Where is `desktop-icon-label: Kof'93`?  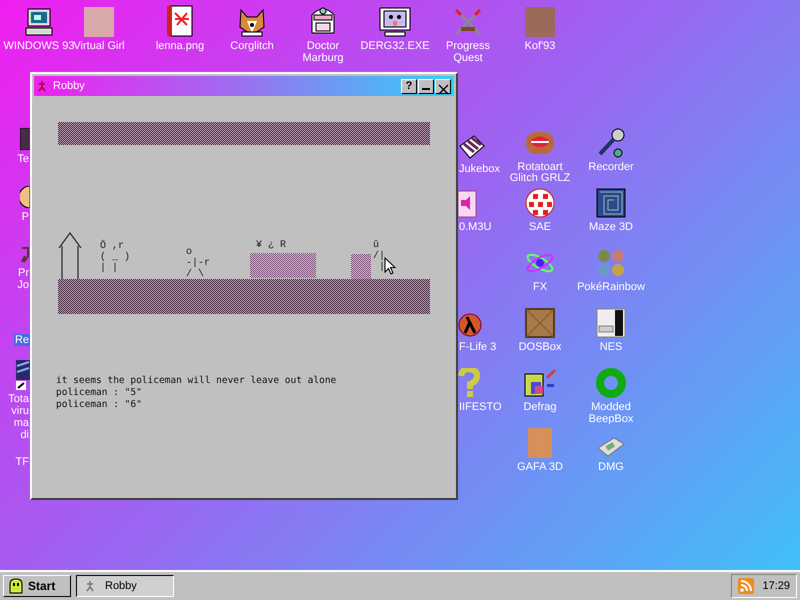 desktop-icon-label: Kof'93 is located at coordinates (540, 46).